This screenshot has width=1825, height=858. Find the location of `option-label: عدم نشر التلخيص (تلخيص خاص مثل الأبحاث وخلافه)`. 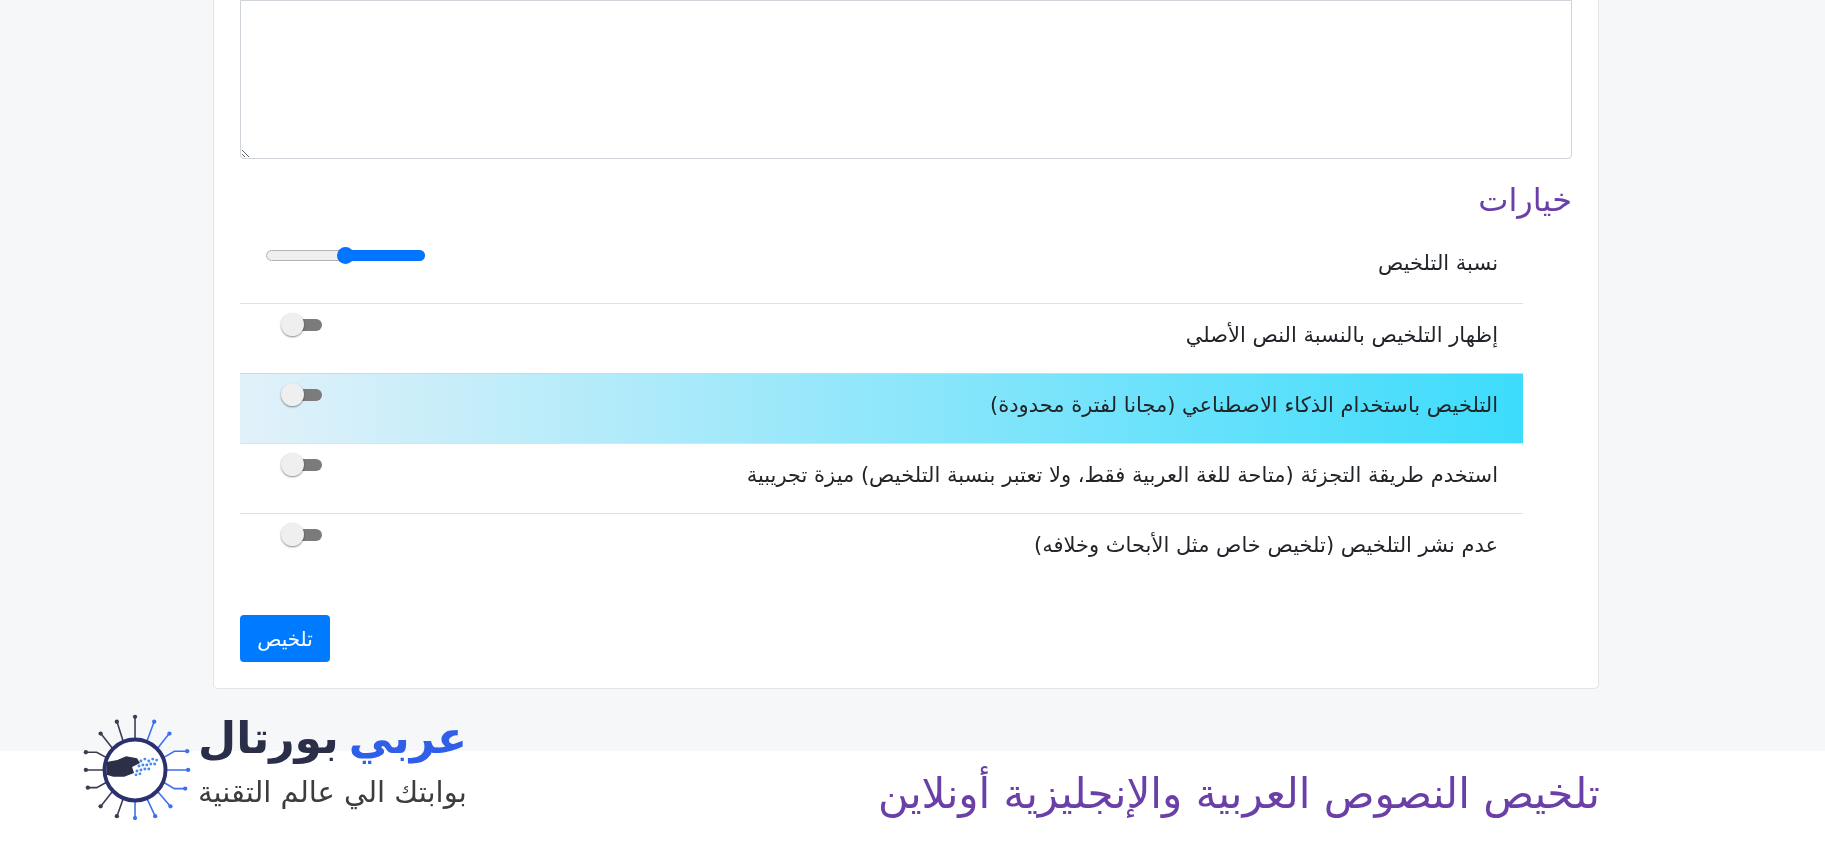

option-label: عدم نشر التلخيص (تلخيص خاص مثل الأبحاث وخلافه) is located at coordinates (1266, 545).